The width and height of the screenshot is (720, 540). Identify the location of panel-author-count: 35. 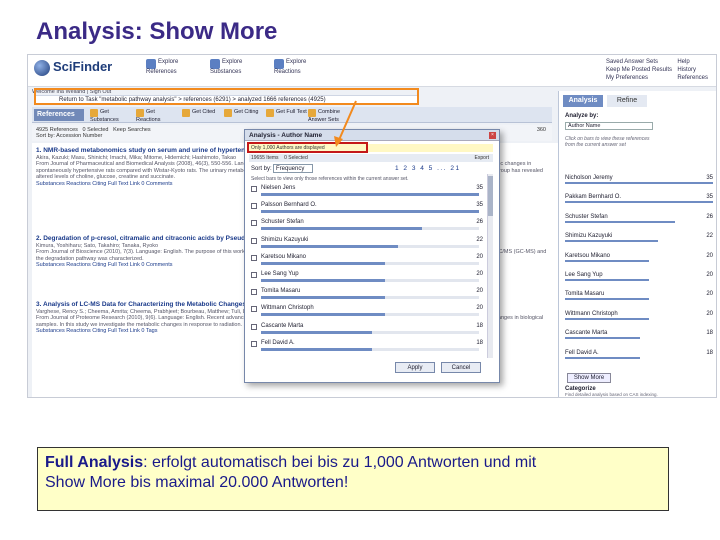
(709, 197).